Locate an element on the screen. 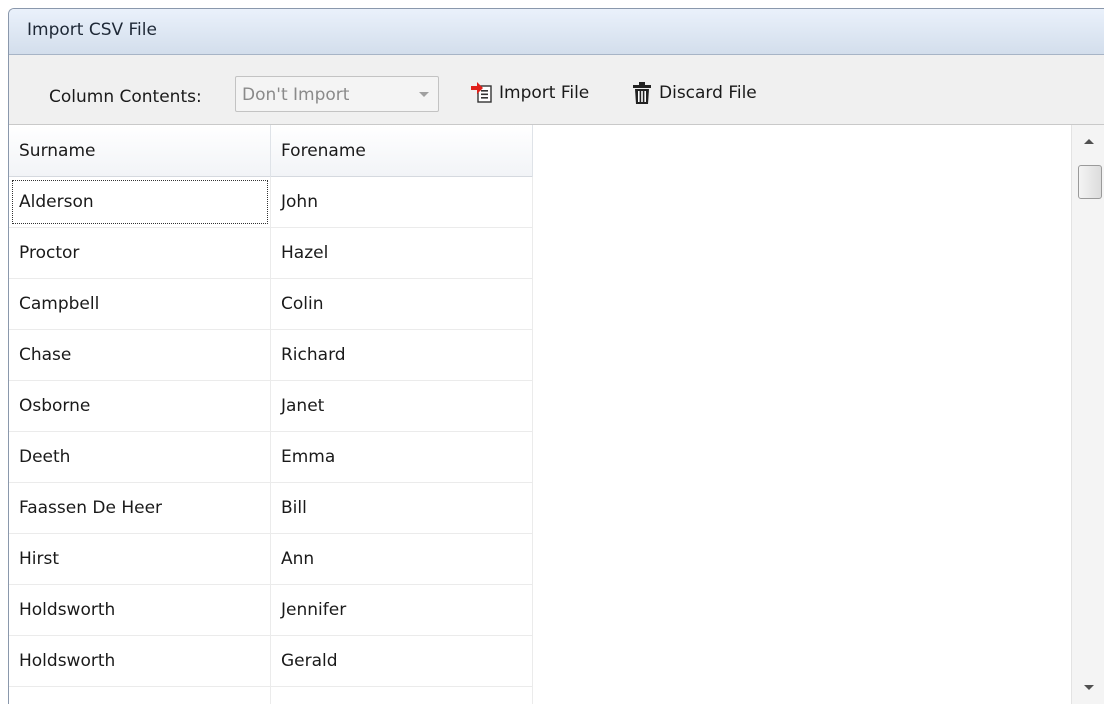 The height and width of the screenshot is (704, 1104). table-cell: John is located at coordinates (402, 202).